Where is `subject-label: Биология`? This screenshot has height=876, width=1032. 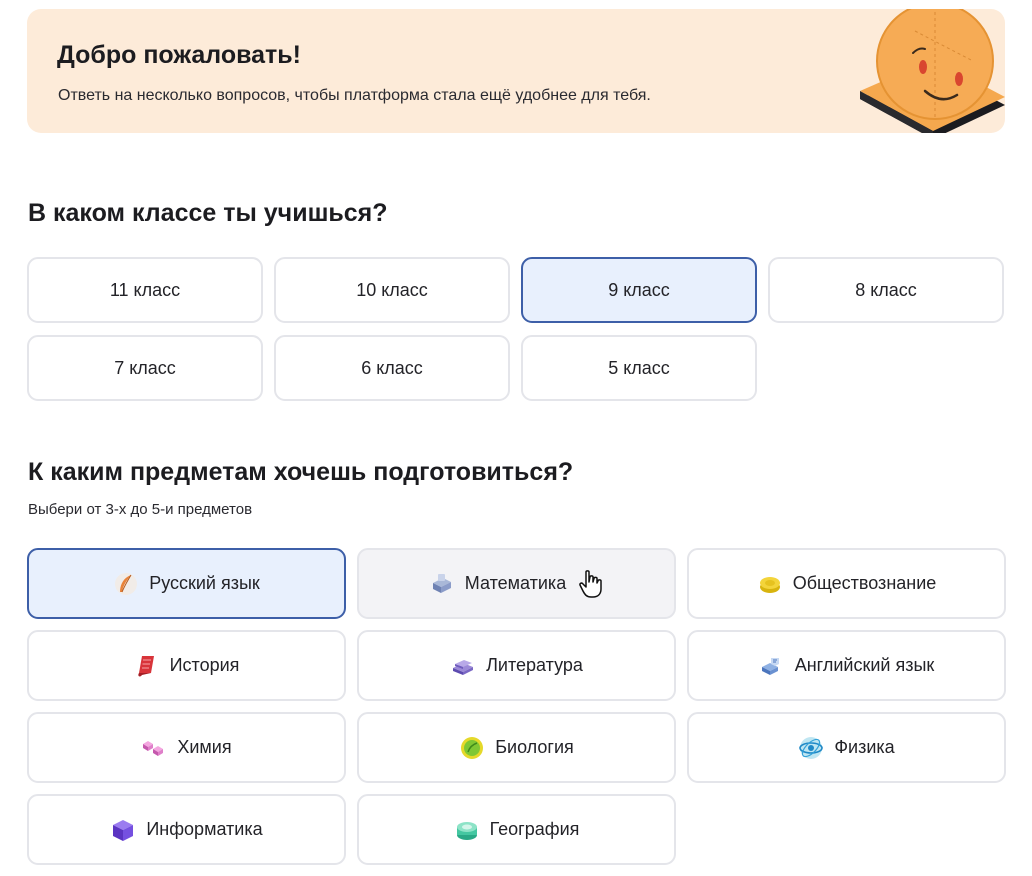 subject-label: Биология is located at coordinates (534, 747).